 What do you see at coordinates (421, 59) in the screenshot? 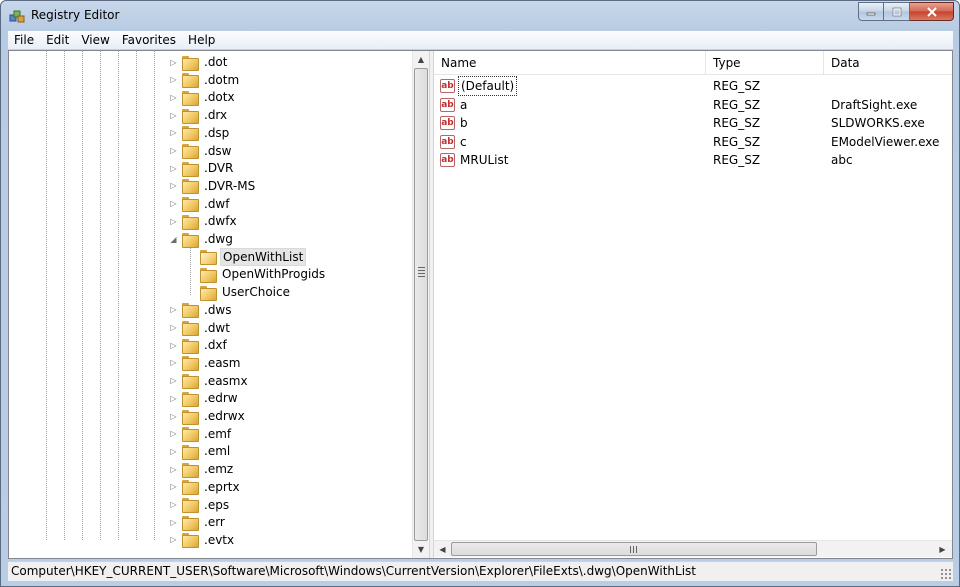
I see `scroll-up-arrow: ▲` at bounding box center [421, 59].